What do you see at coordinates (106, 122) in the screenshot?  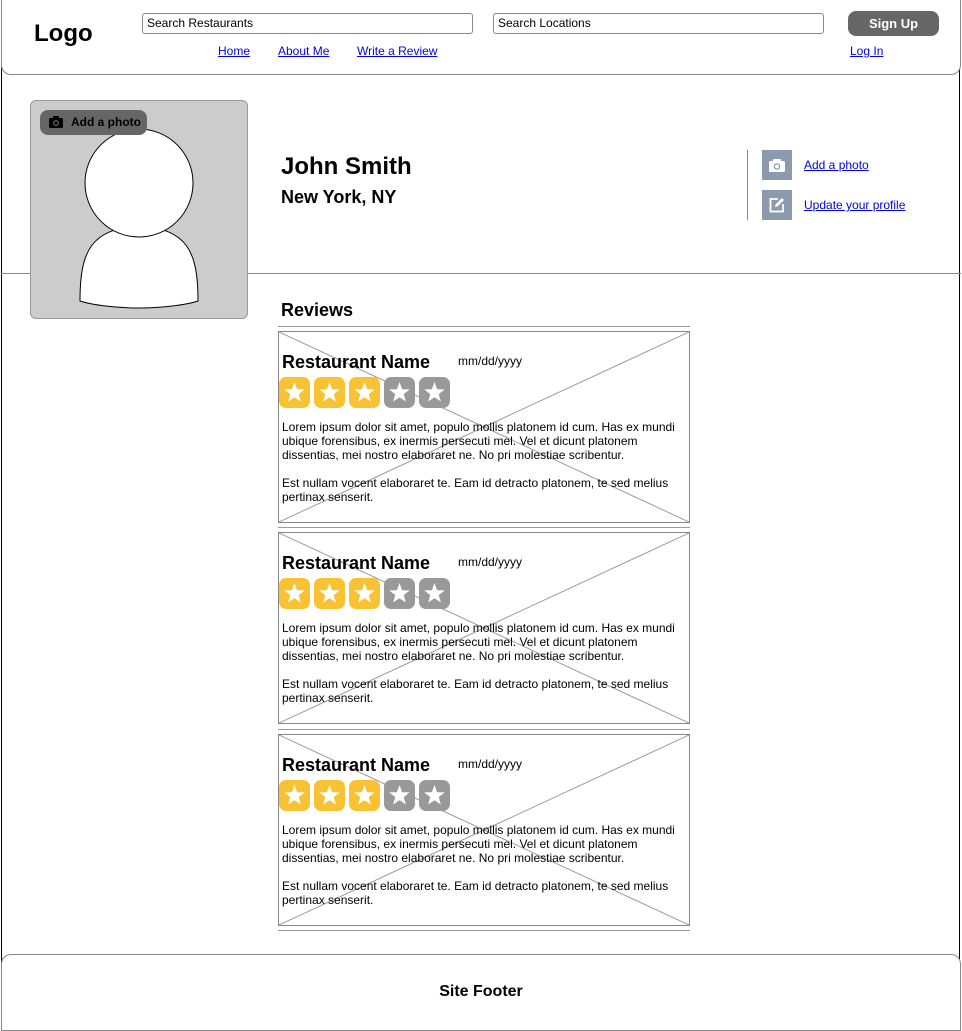 I see `add-photo-overlay-label: Add a photo` at bounding box center [106, 122].